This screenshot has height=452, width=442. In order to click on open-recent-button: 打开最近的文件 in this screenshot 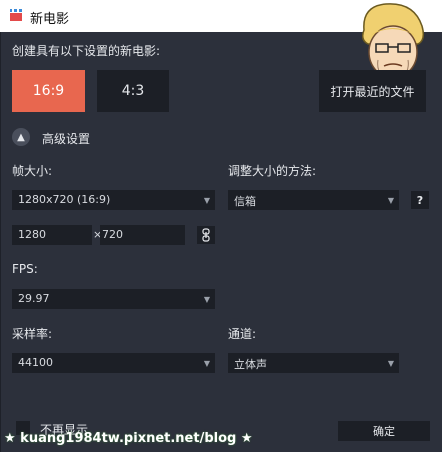, I will do `click(372, 91)`.